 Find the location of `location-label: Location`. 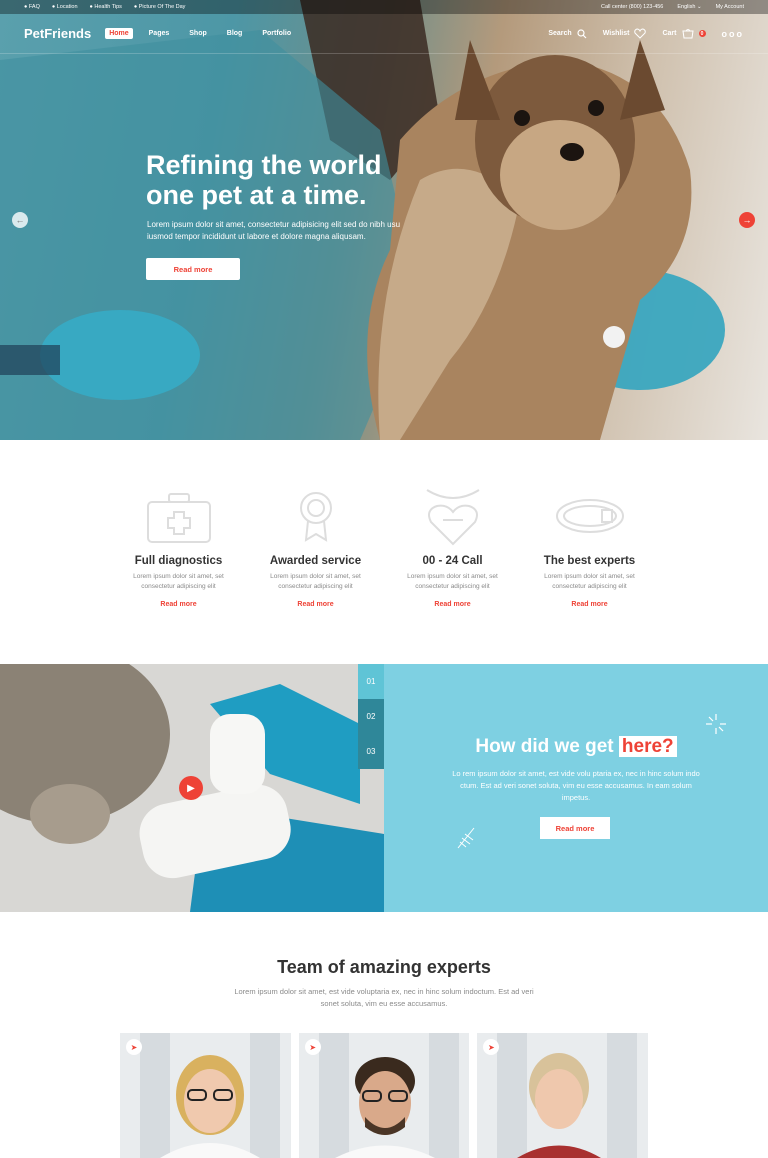

location-label: Location is located at coordinates (67, 7).